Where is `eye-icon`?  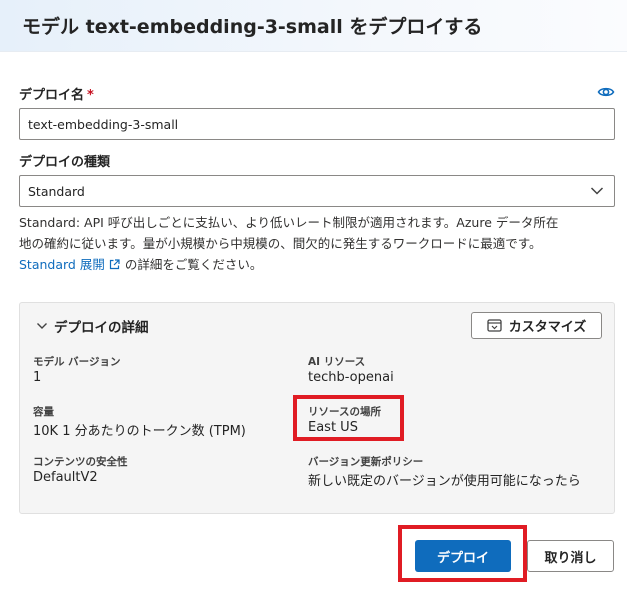
eye-icon is located at coordinates (606, 92).